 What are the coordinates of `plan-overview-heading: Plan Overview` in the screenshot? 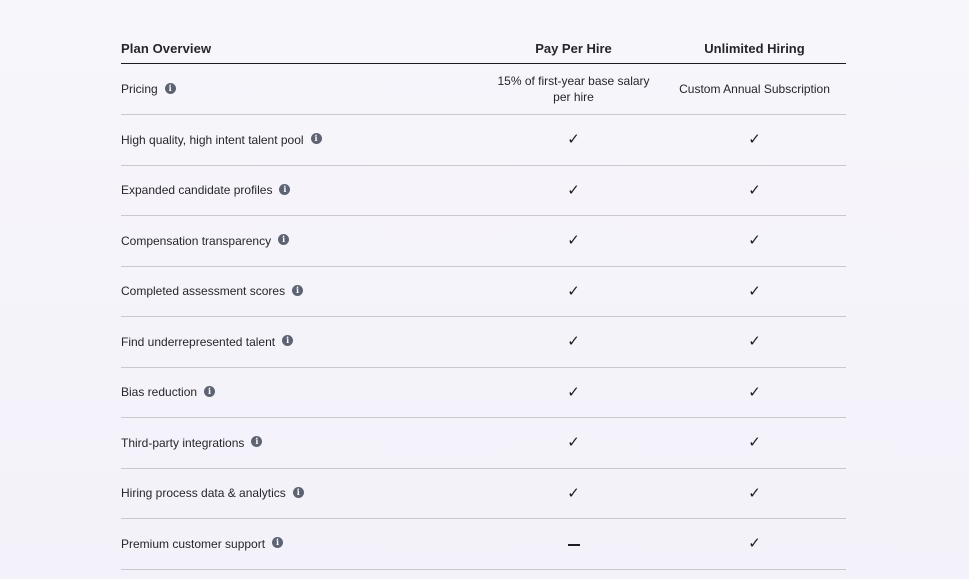 It's located at (166, 48).